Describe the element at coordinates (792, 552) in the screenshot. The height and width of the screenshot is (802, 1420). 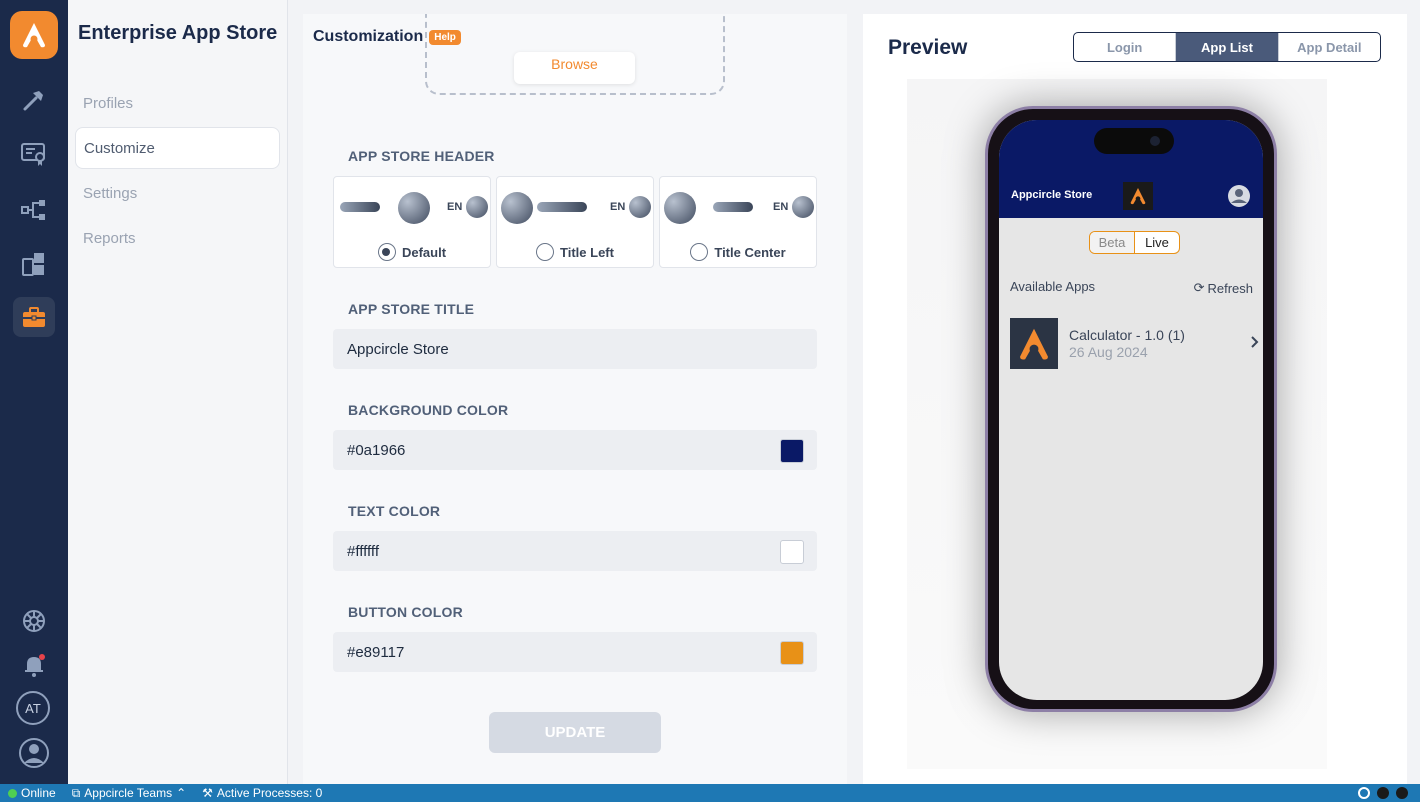
I see `text-color-swatch` at that location.